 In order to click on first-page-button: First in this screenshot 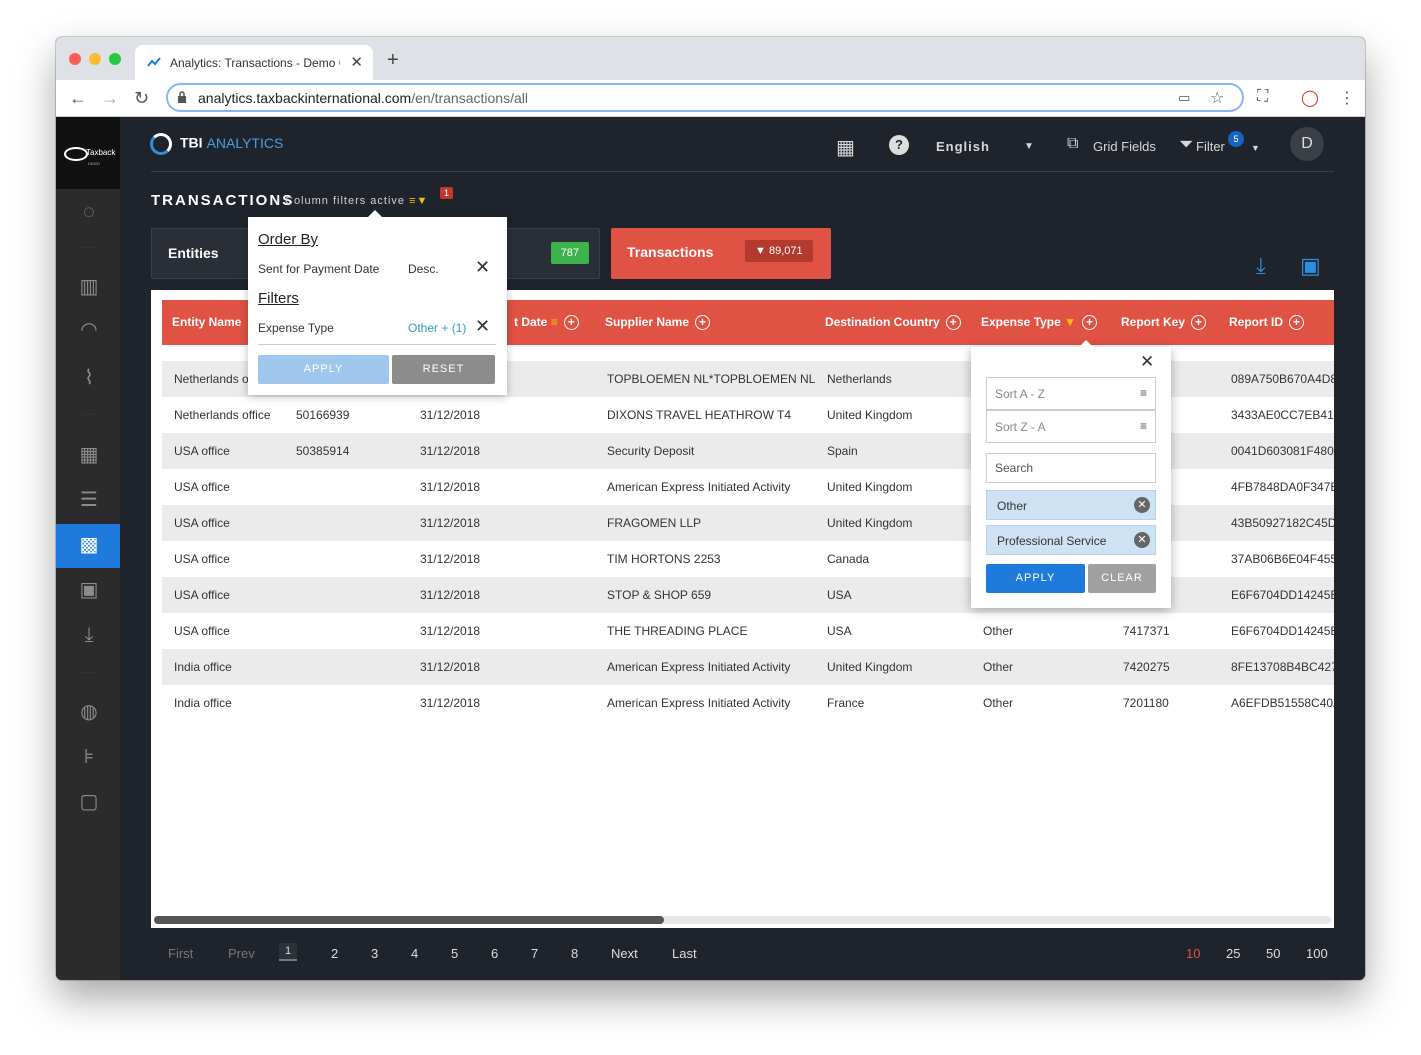, I will do `click(180, 953)`.